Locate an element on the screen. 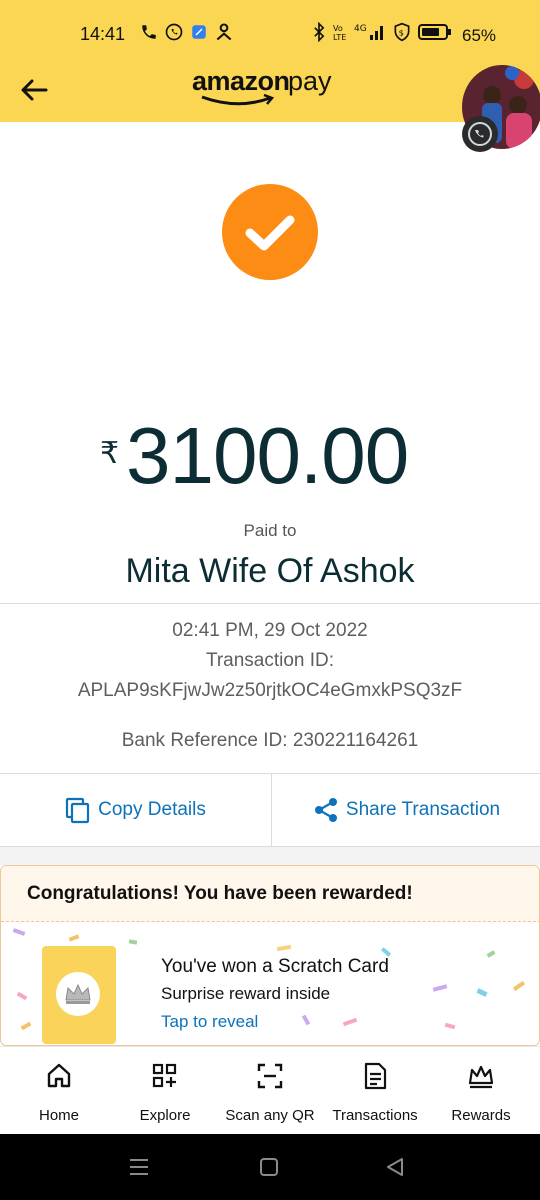 Image resolution: width=540 pixels, height=1200 pixels. status-system-icons: Vo LTE 4G $ is located at coordinates (382, 32).